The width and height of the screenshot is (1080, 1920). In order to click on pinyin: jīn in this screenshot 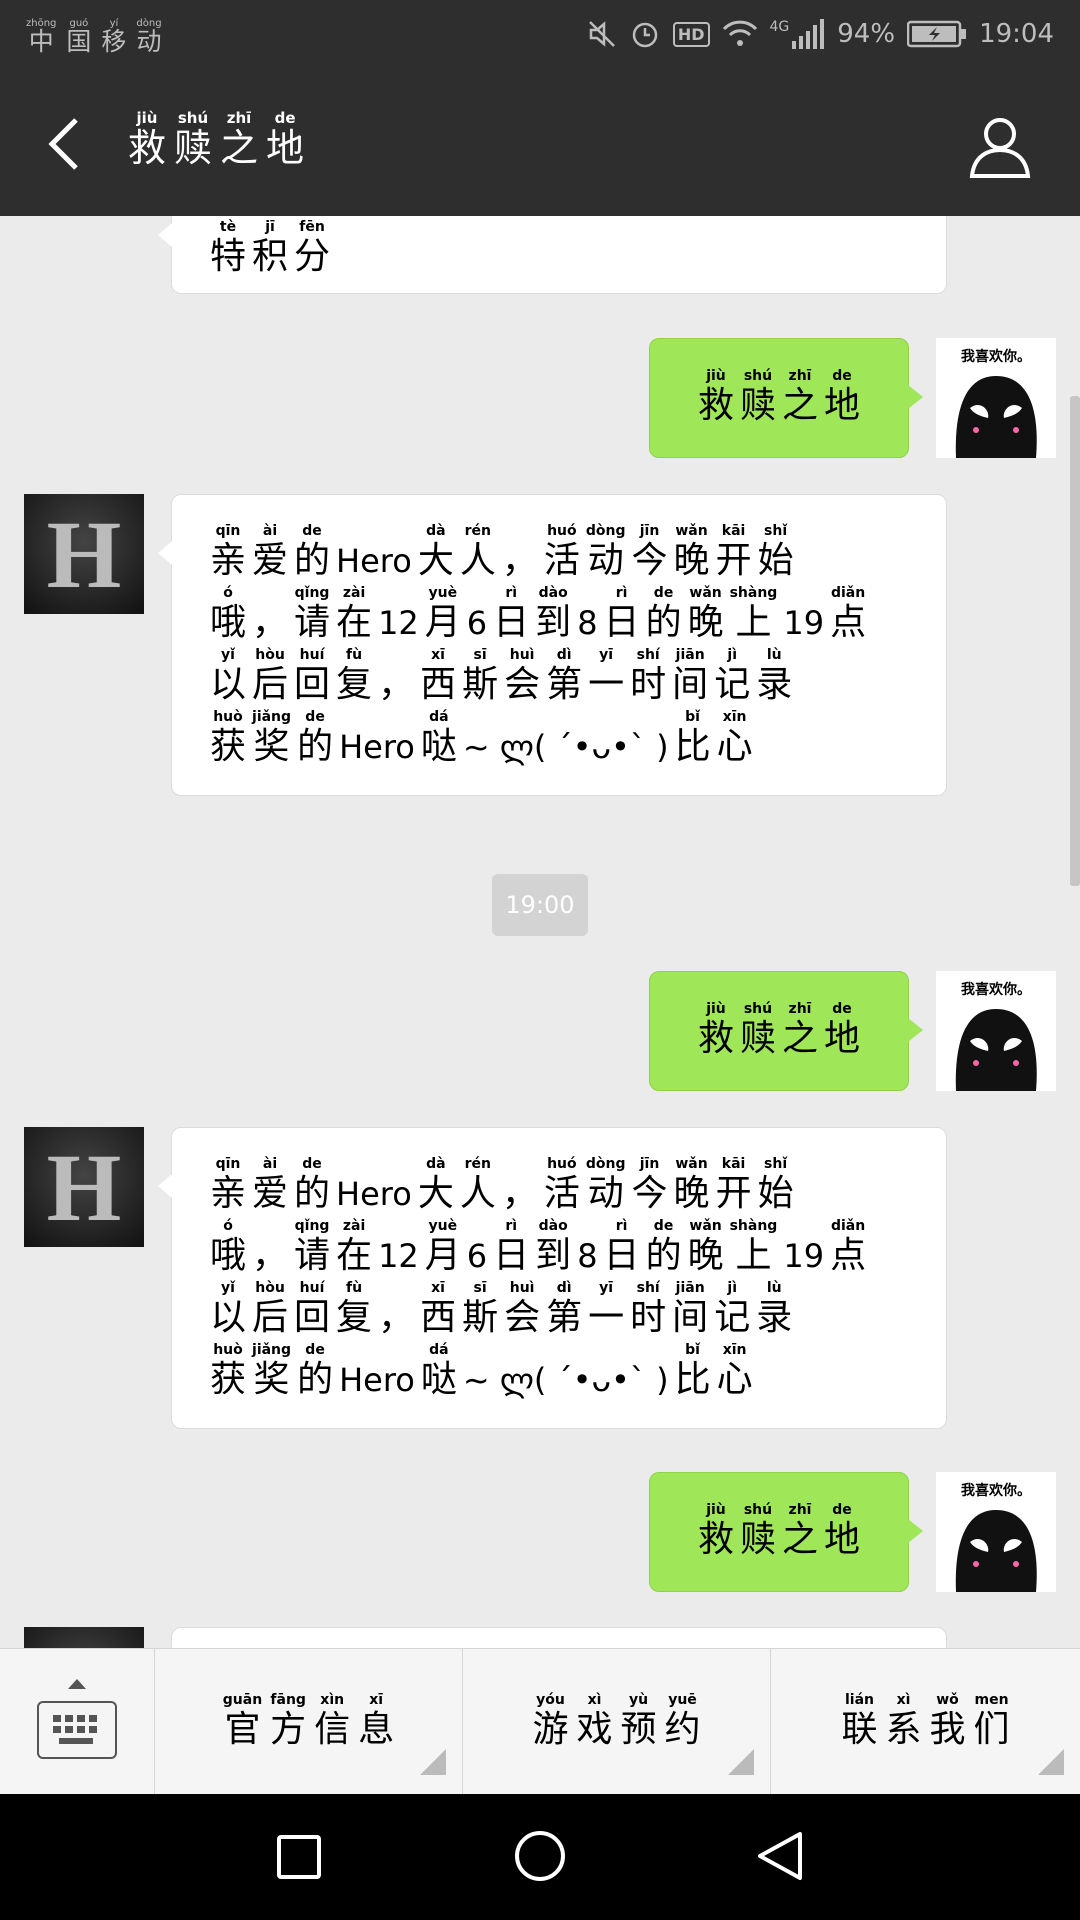, I will do `click(649, 531)`.